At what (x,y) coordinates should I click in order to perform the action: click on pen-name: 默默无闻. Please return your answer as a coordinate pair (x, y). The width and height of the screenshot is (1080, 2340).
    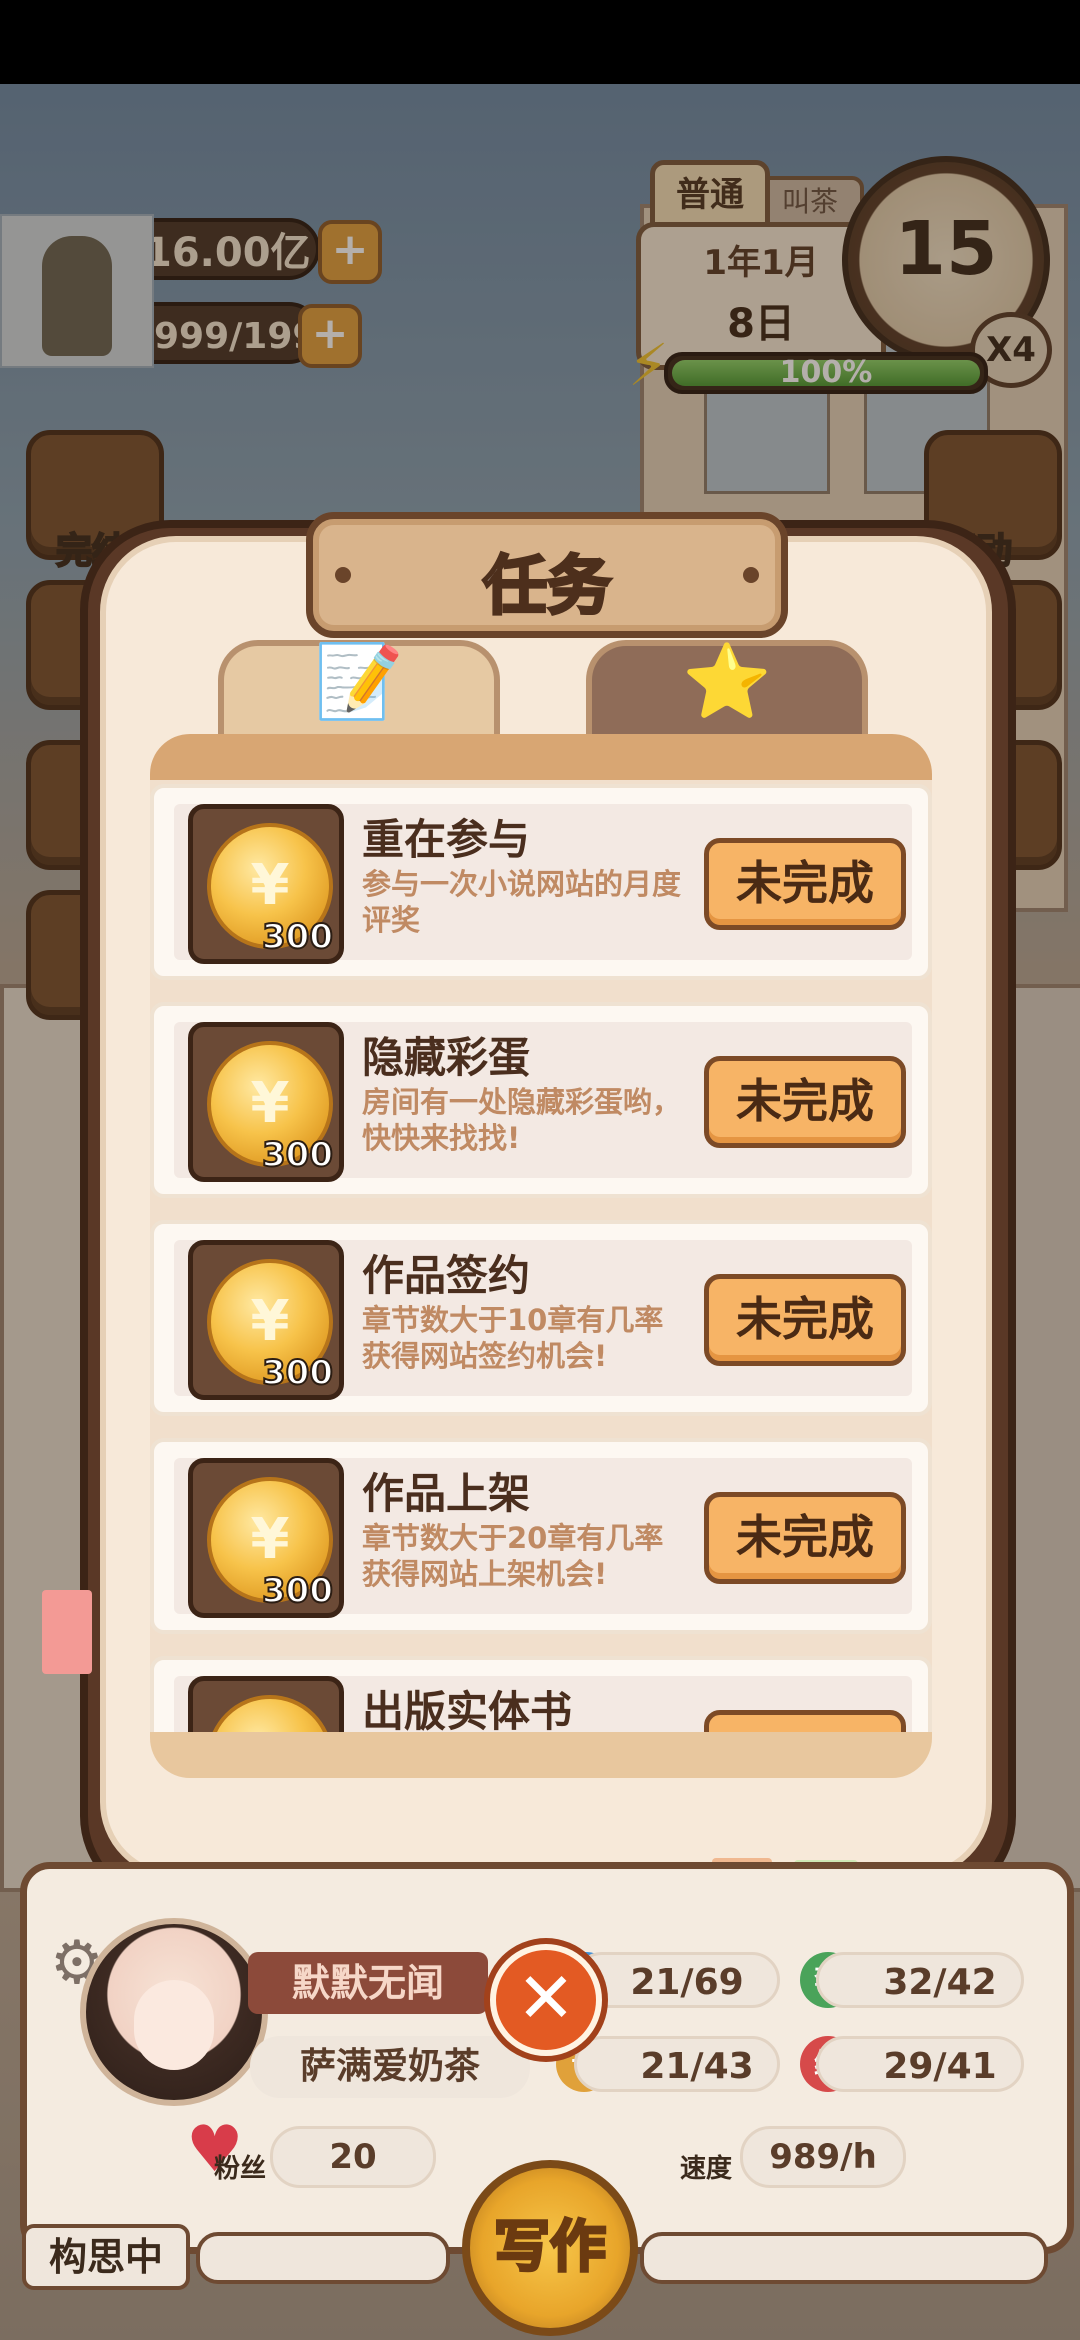
    Looking at the image, I should click on (368, 1983).